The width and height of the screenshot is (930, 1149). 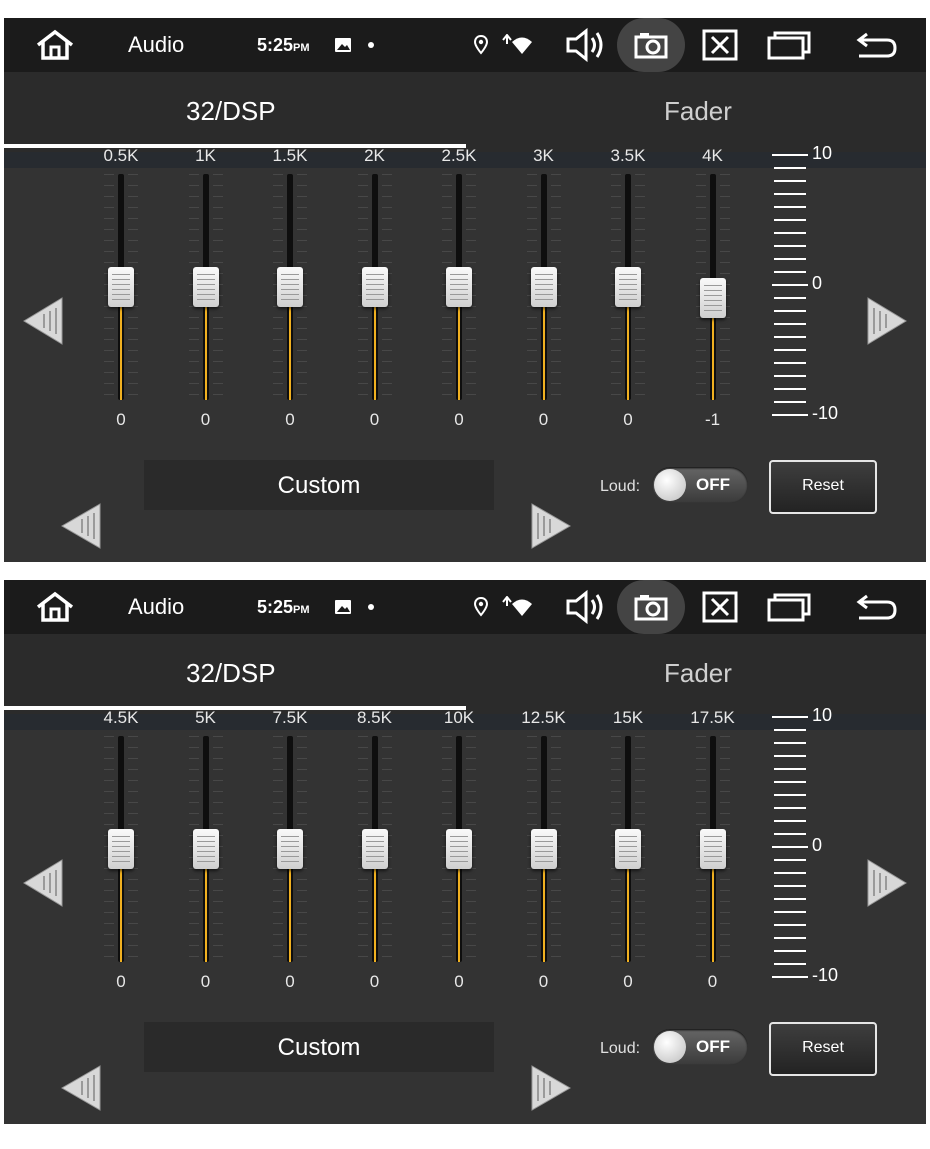 I want to click on band-frequency-label: 10K, so click(x=459, y=717).